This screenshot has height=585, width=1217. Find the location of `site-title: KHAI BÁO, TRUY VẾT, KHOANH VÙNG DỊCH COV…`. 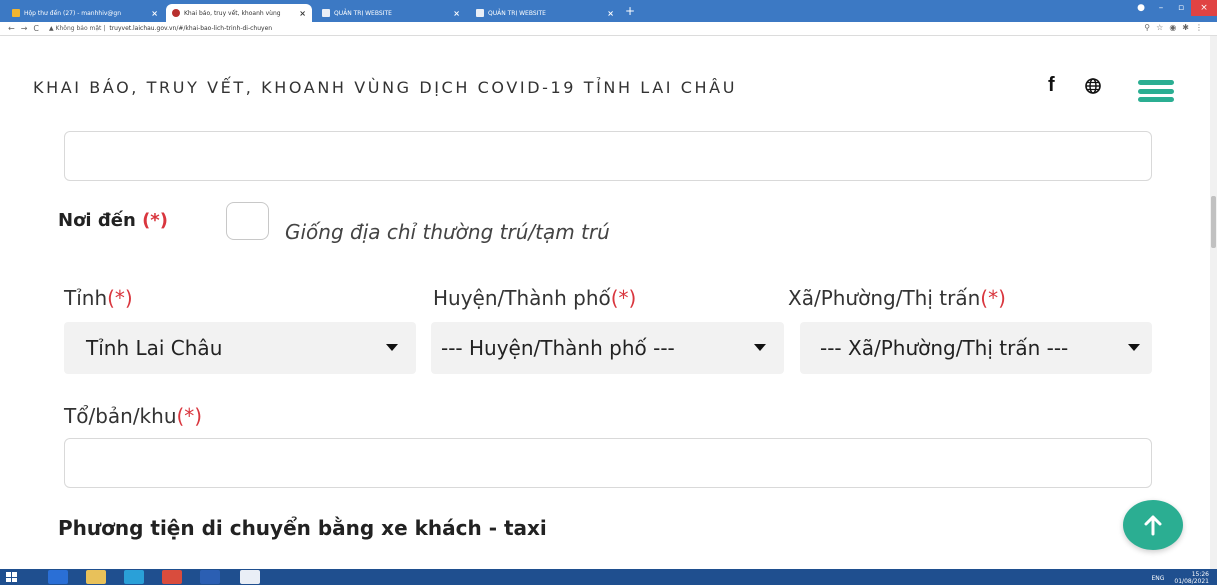

site-title: KHAI BÁO, TRUY VẾT, KHOANH VÙNG DỊCH COV… is located at coordinates (385, 87).